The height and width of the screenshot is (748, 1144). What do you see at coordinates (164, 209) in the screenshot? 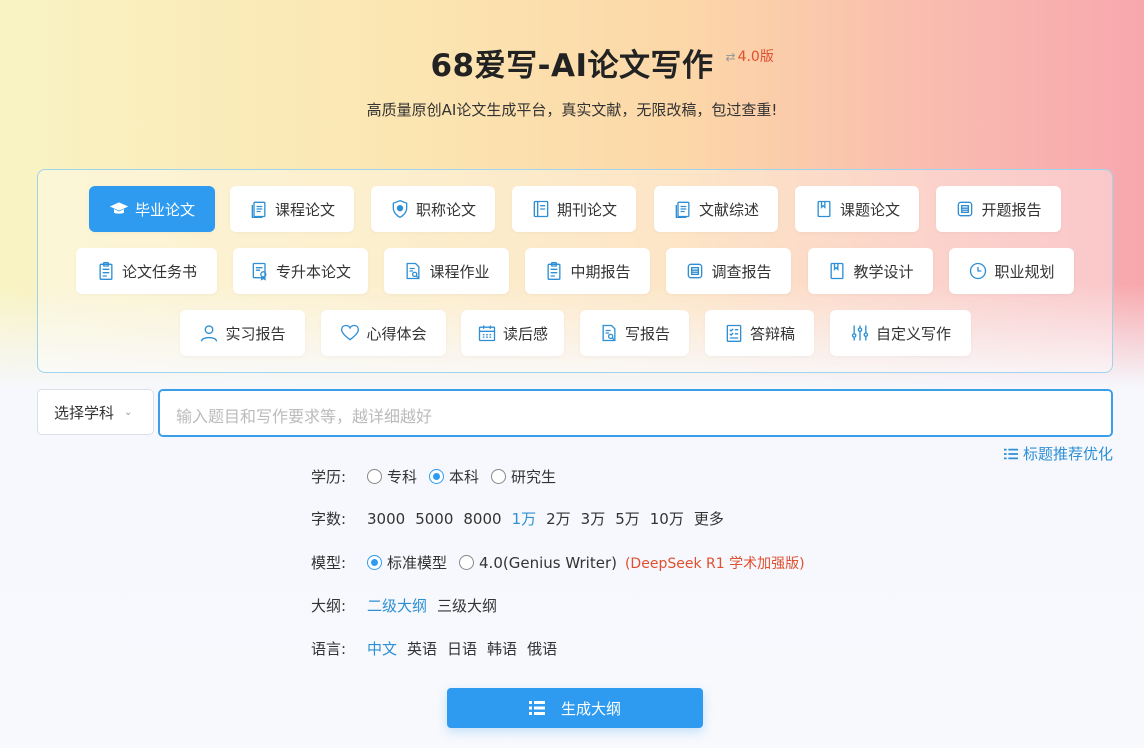
I see `type-label: 毕业论文` at bounding box center [164, 209].